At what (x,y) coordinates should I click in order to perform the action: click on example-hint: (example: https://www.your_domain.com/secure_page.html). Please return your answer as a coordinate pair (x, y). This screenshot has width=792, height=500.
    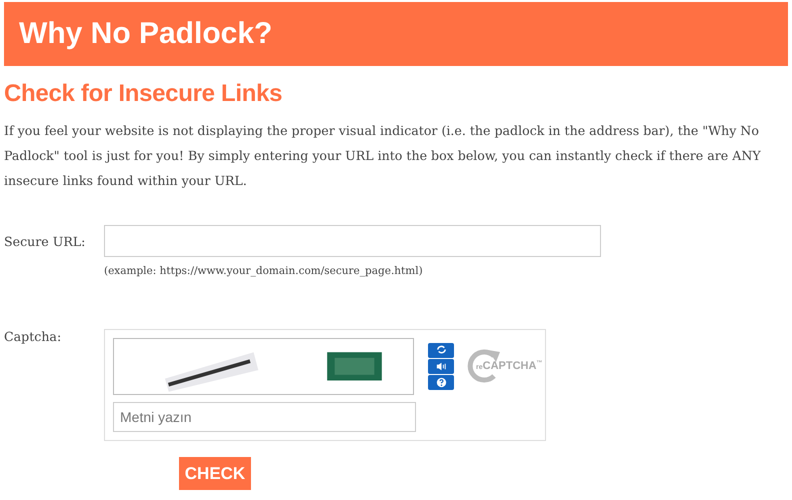
    Looking at the image, I should click on (264, 271).